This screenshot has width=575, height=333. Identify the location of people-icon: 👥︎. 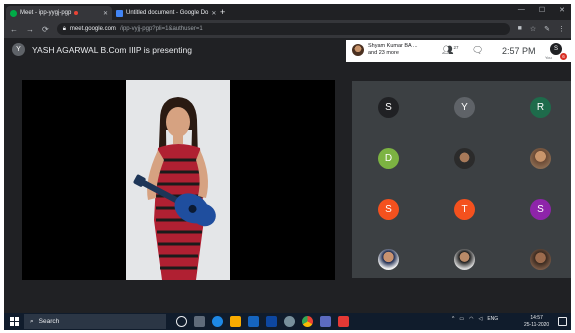
(448, 50).